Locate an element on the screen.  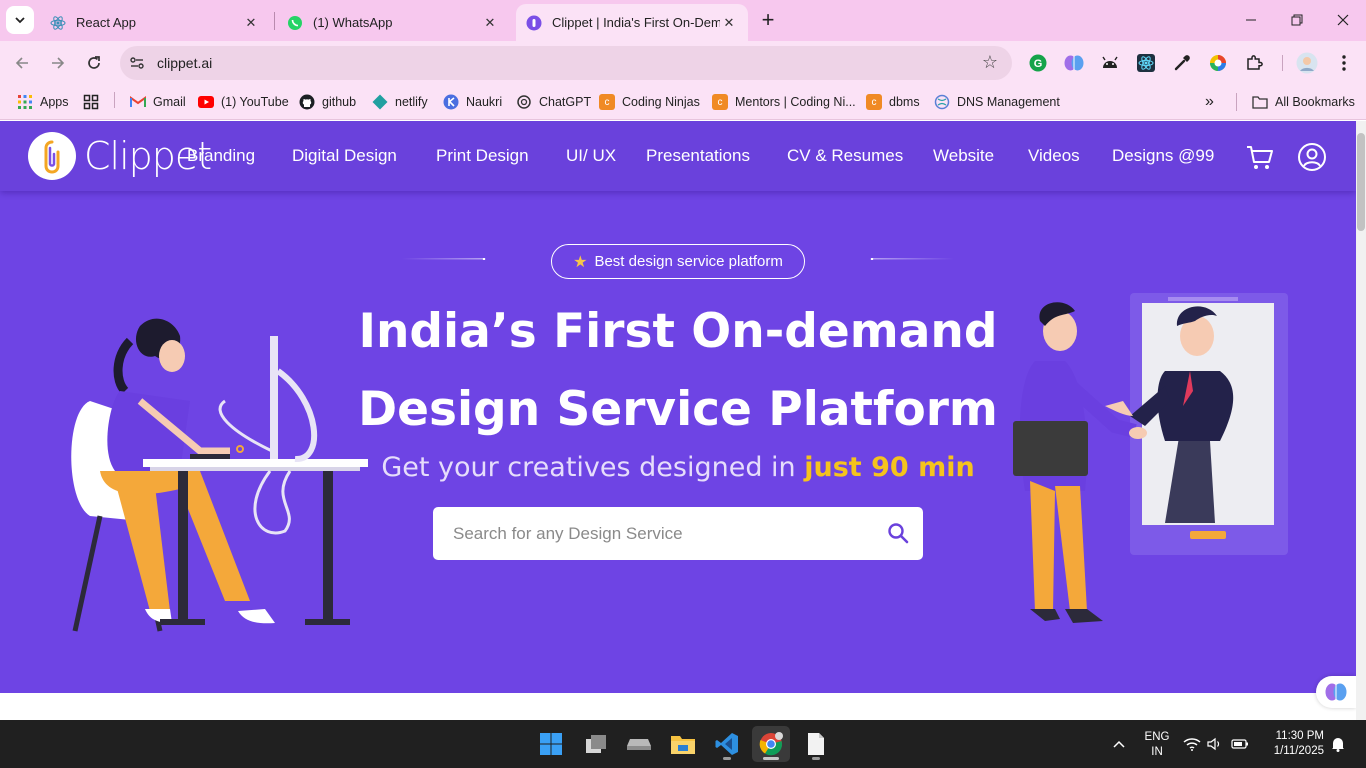
grammarly-extension-icon: G is located at coordinates (1038, 63).